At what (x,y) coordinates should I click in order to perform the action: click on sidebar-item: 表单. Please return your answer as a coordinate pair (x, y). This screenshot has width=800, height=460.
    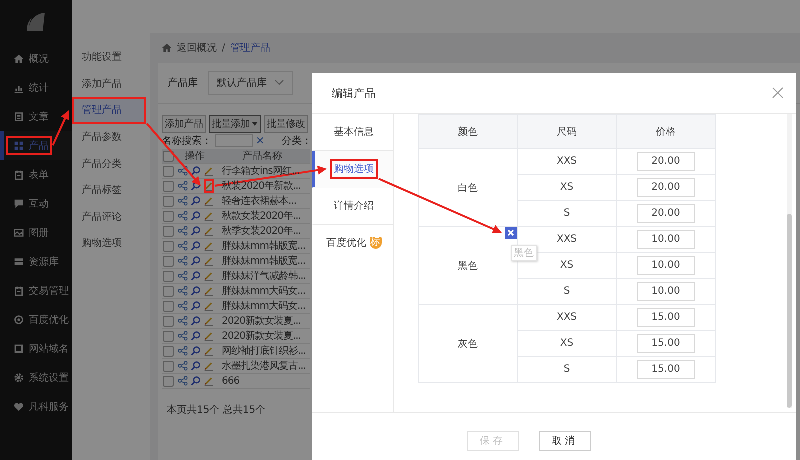
    Looking at the image, I should click on (36, 174).